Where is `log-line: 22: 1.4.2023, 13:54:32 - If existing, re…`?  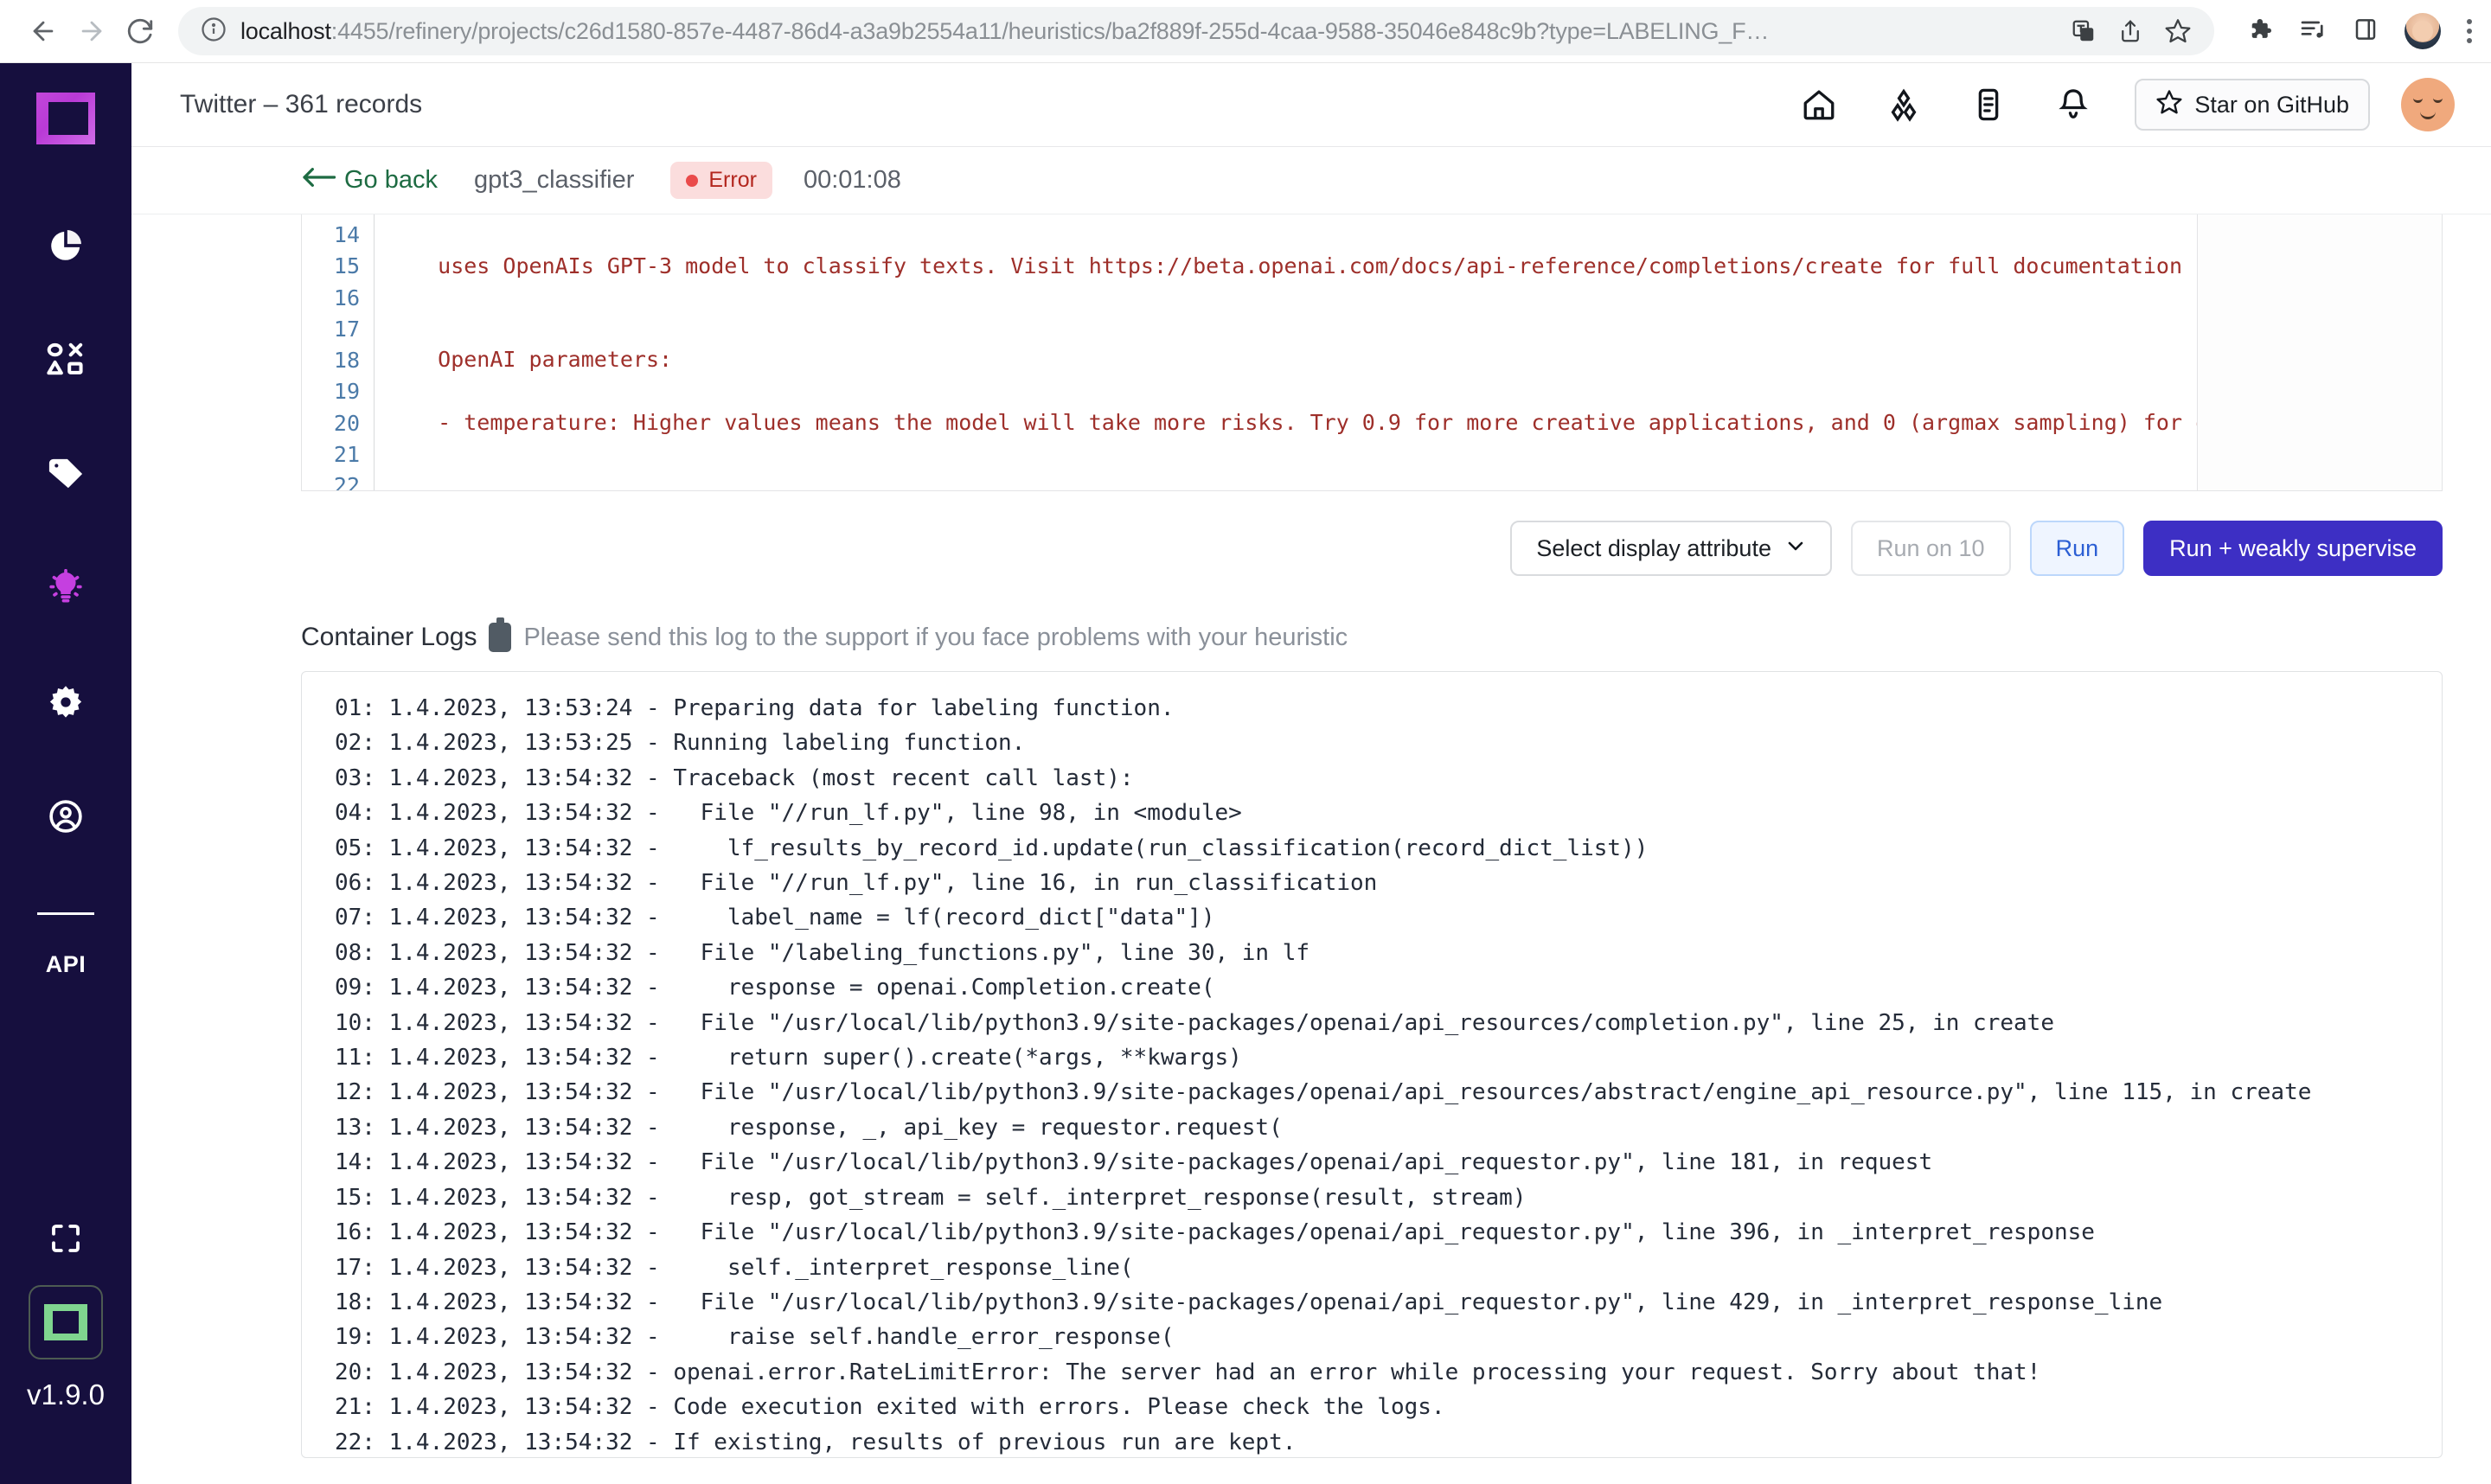 log-line: 22: 1.4.2023, 13:54:32 - If existing, re… is located at coordinates (816, 1442).